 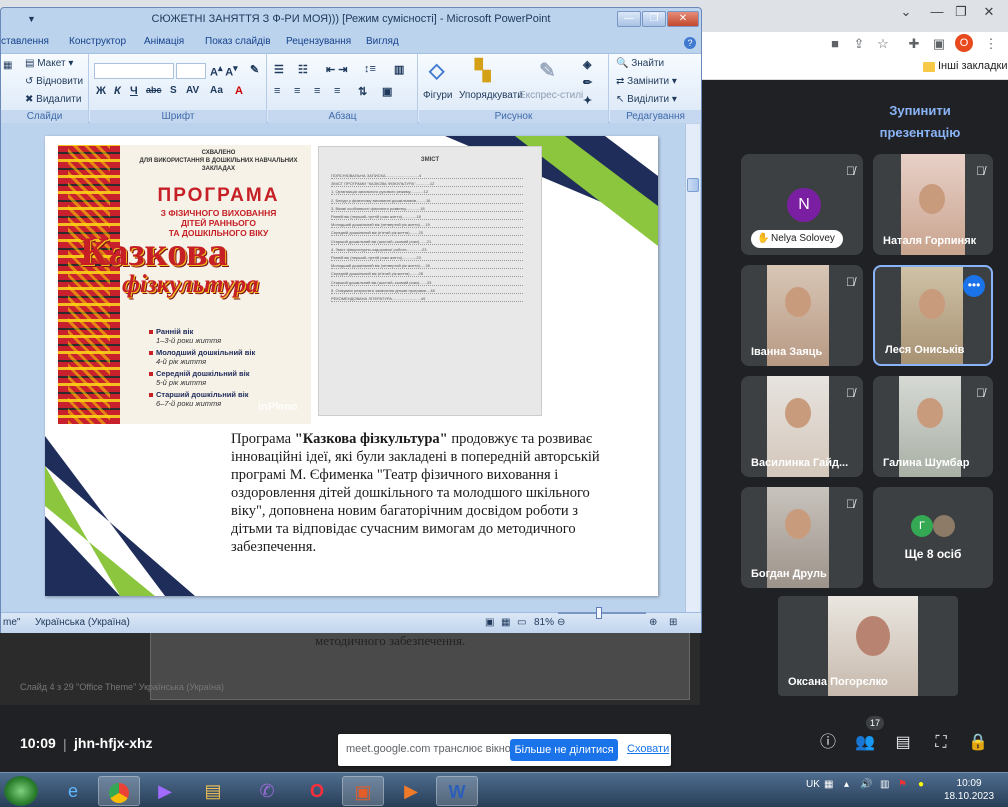 I want to click on arrange-icon: ▚, so click(x=482, y=70).